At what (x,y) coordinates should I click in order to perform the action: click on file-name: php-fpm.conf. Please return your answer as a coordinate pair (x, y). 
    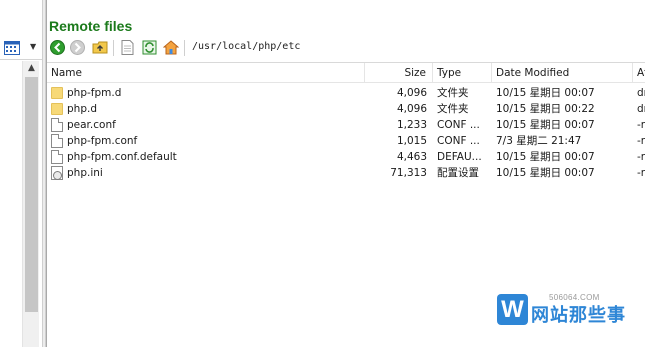
    Looking at the image, I should click on (102, 141).